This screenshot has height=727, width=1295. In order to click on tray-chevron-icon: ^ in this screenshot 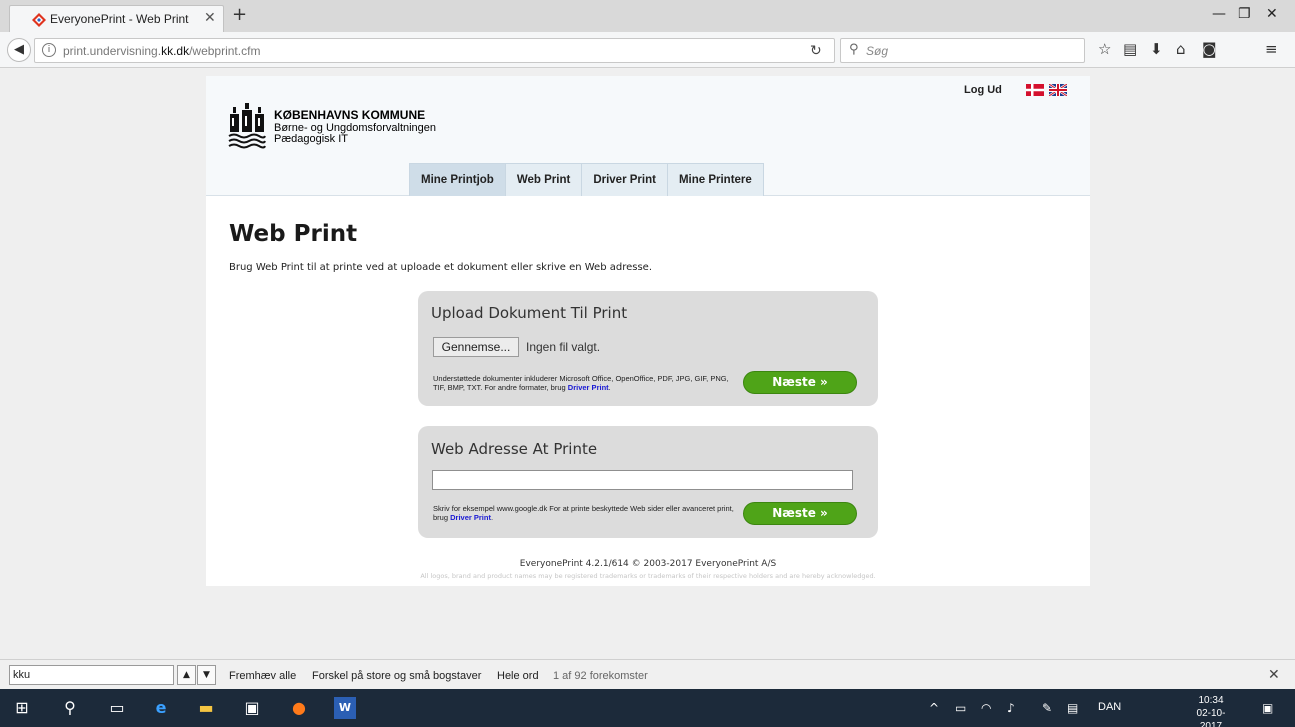, I will do `click(934, 708)`.